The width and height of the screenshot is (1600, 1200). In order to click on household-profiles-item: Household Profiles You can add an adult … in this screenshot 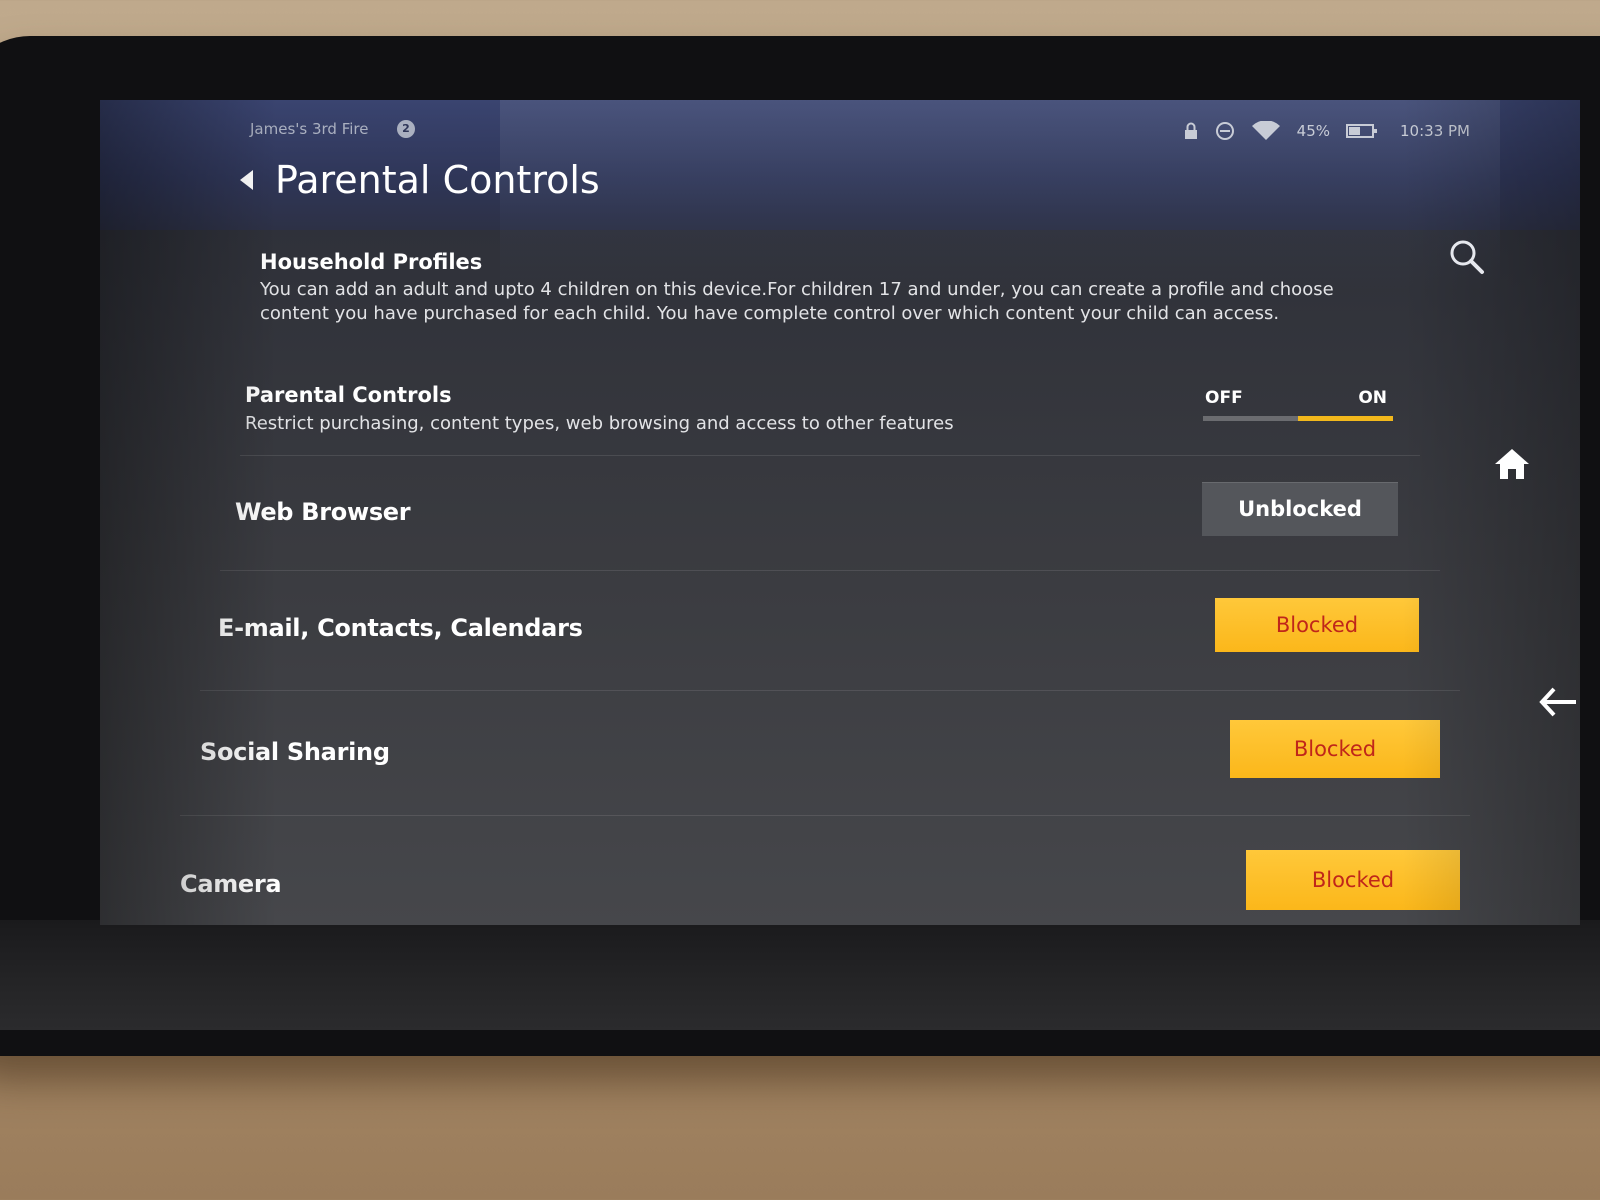, I will do `click(800, 288)`.